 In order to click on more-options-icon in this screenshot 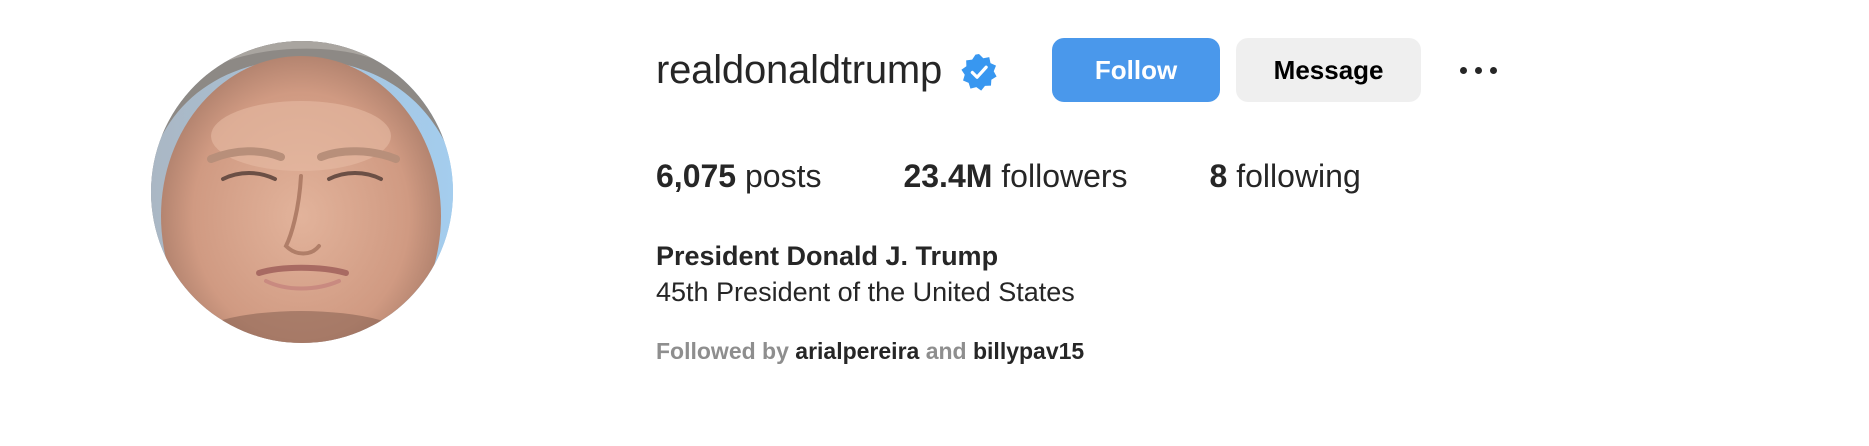, I will do `click(1478, 70)`.